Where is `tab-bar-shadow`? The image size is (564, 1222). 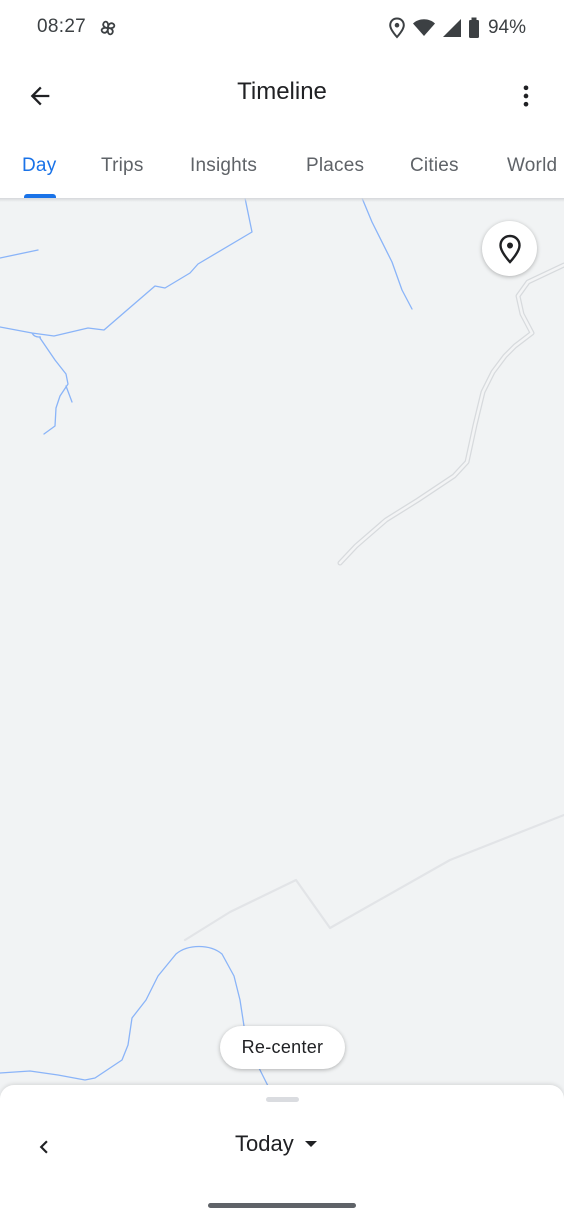
tab-bar-shadow is located at coordinates (282, 200).